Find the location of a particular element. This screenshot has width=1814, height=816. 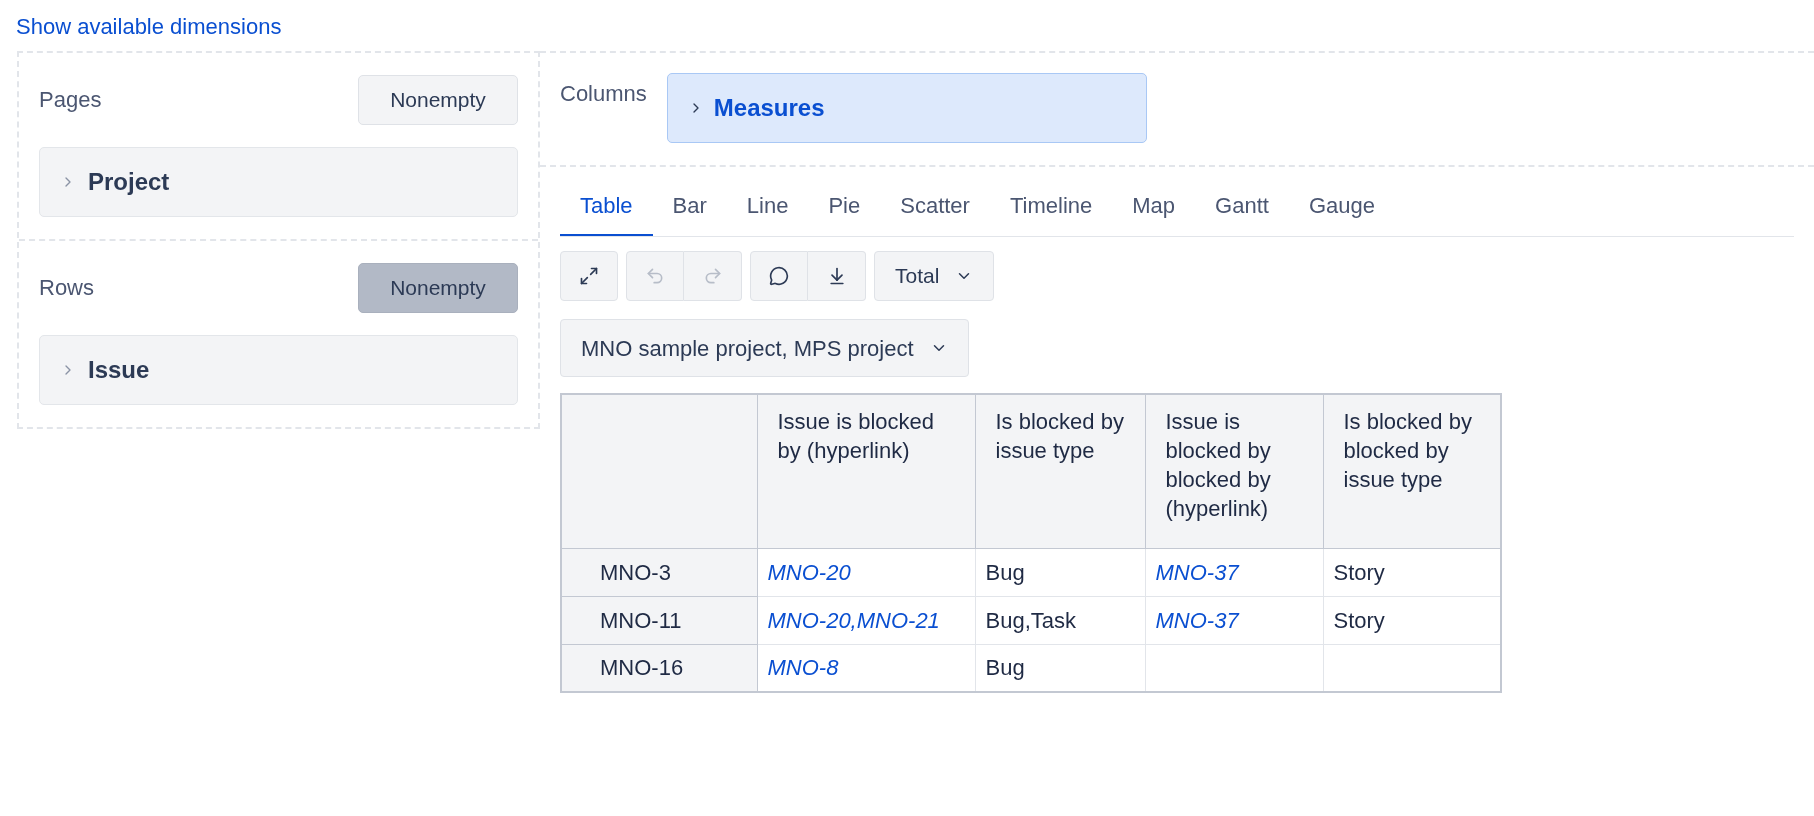

table-cell: Bug,Task is located at coordinates (1060, 620).